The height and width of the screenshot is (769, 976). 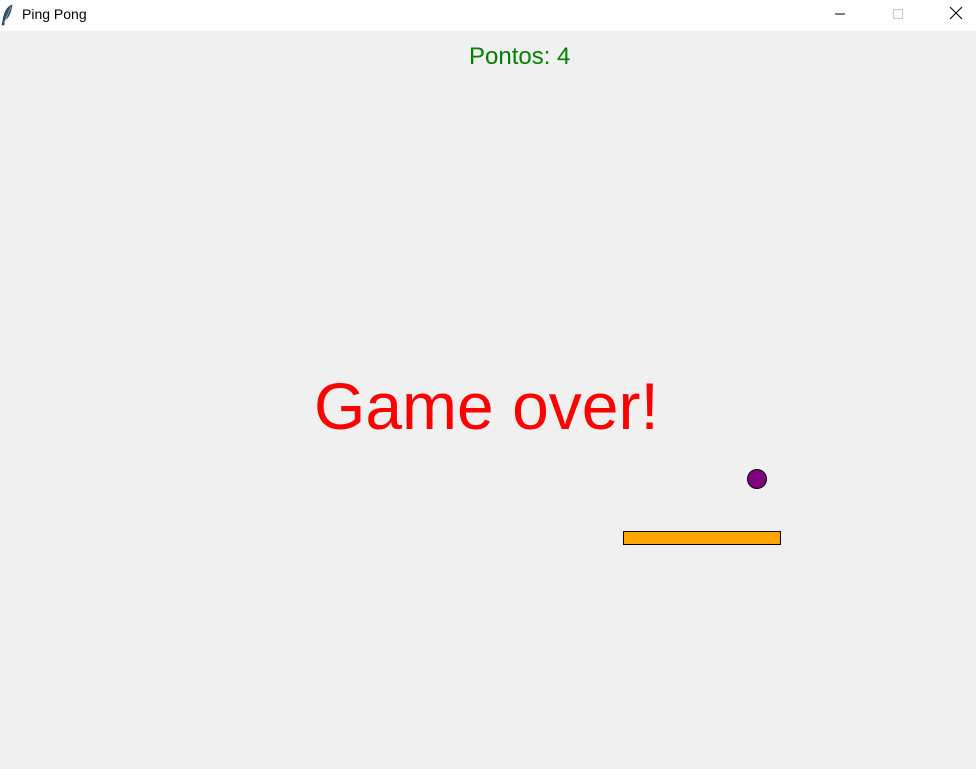 I want to click on window-title: Ping Pong, so click(x=54, y=14).